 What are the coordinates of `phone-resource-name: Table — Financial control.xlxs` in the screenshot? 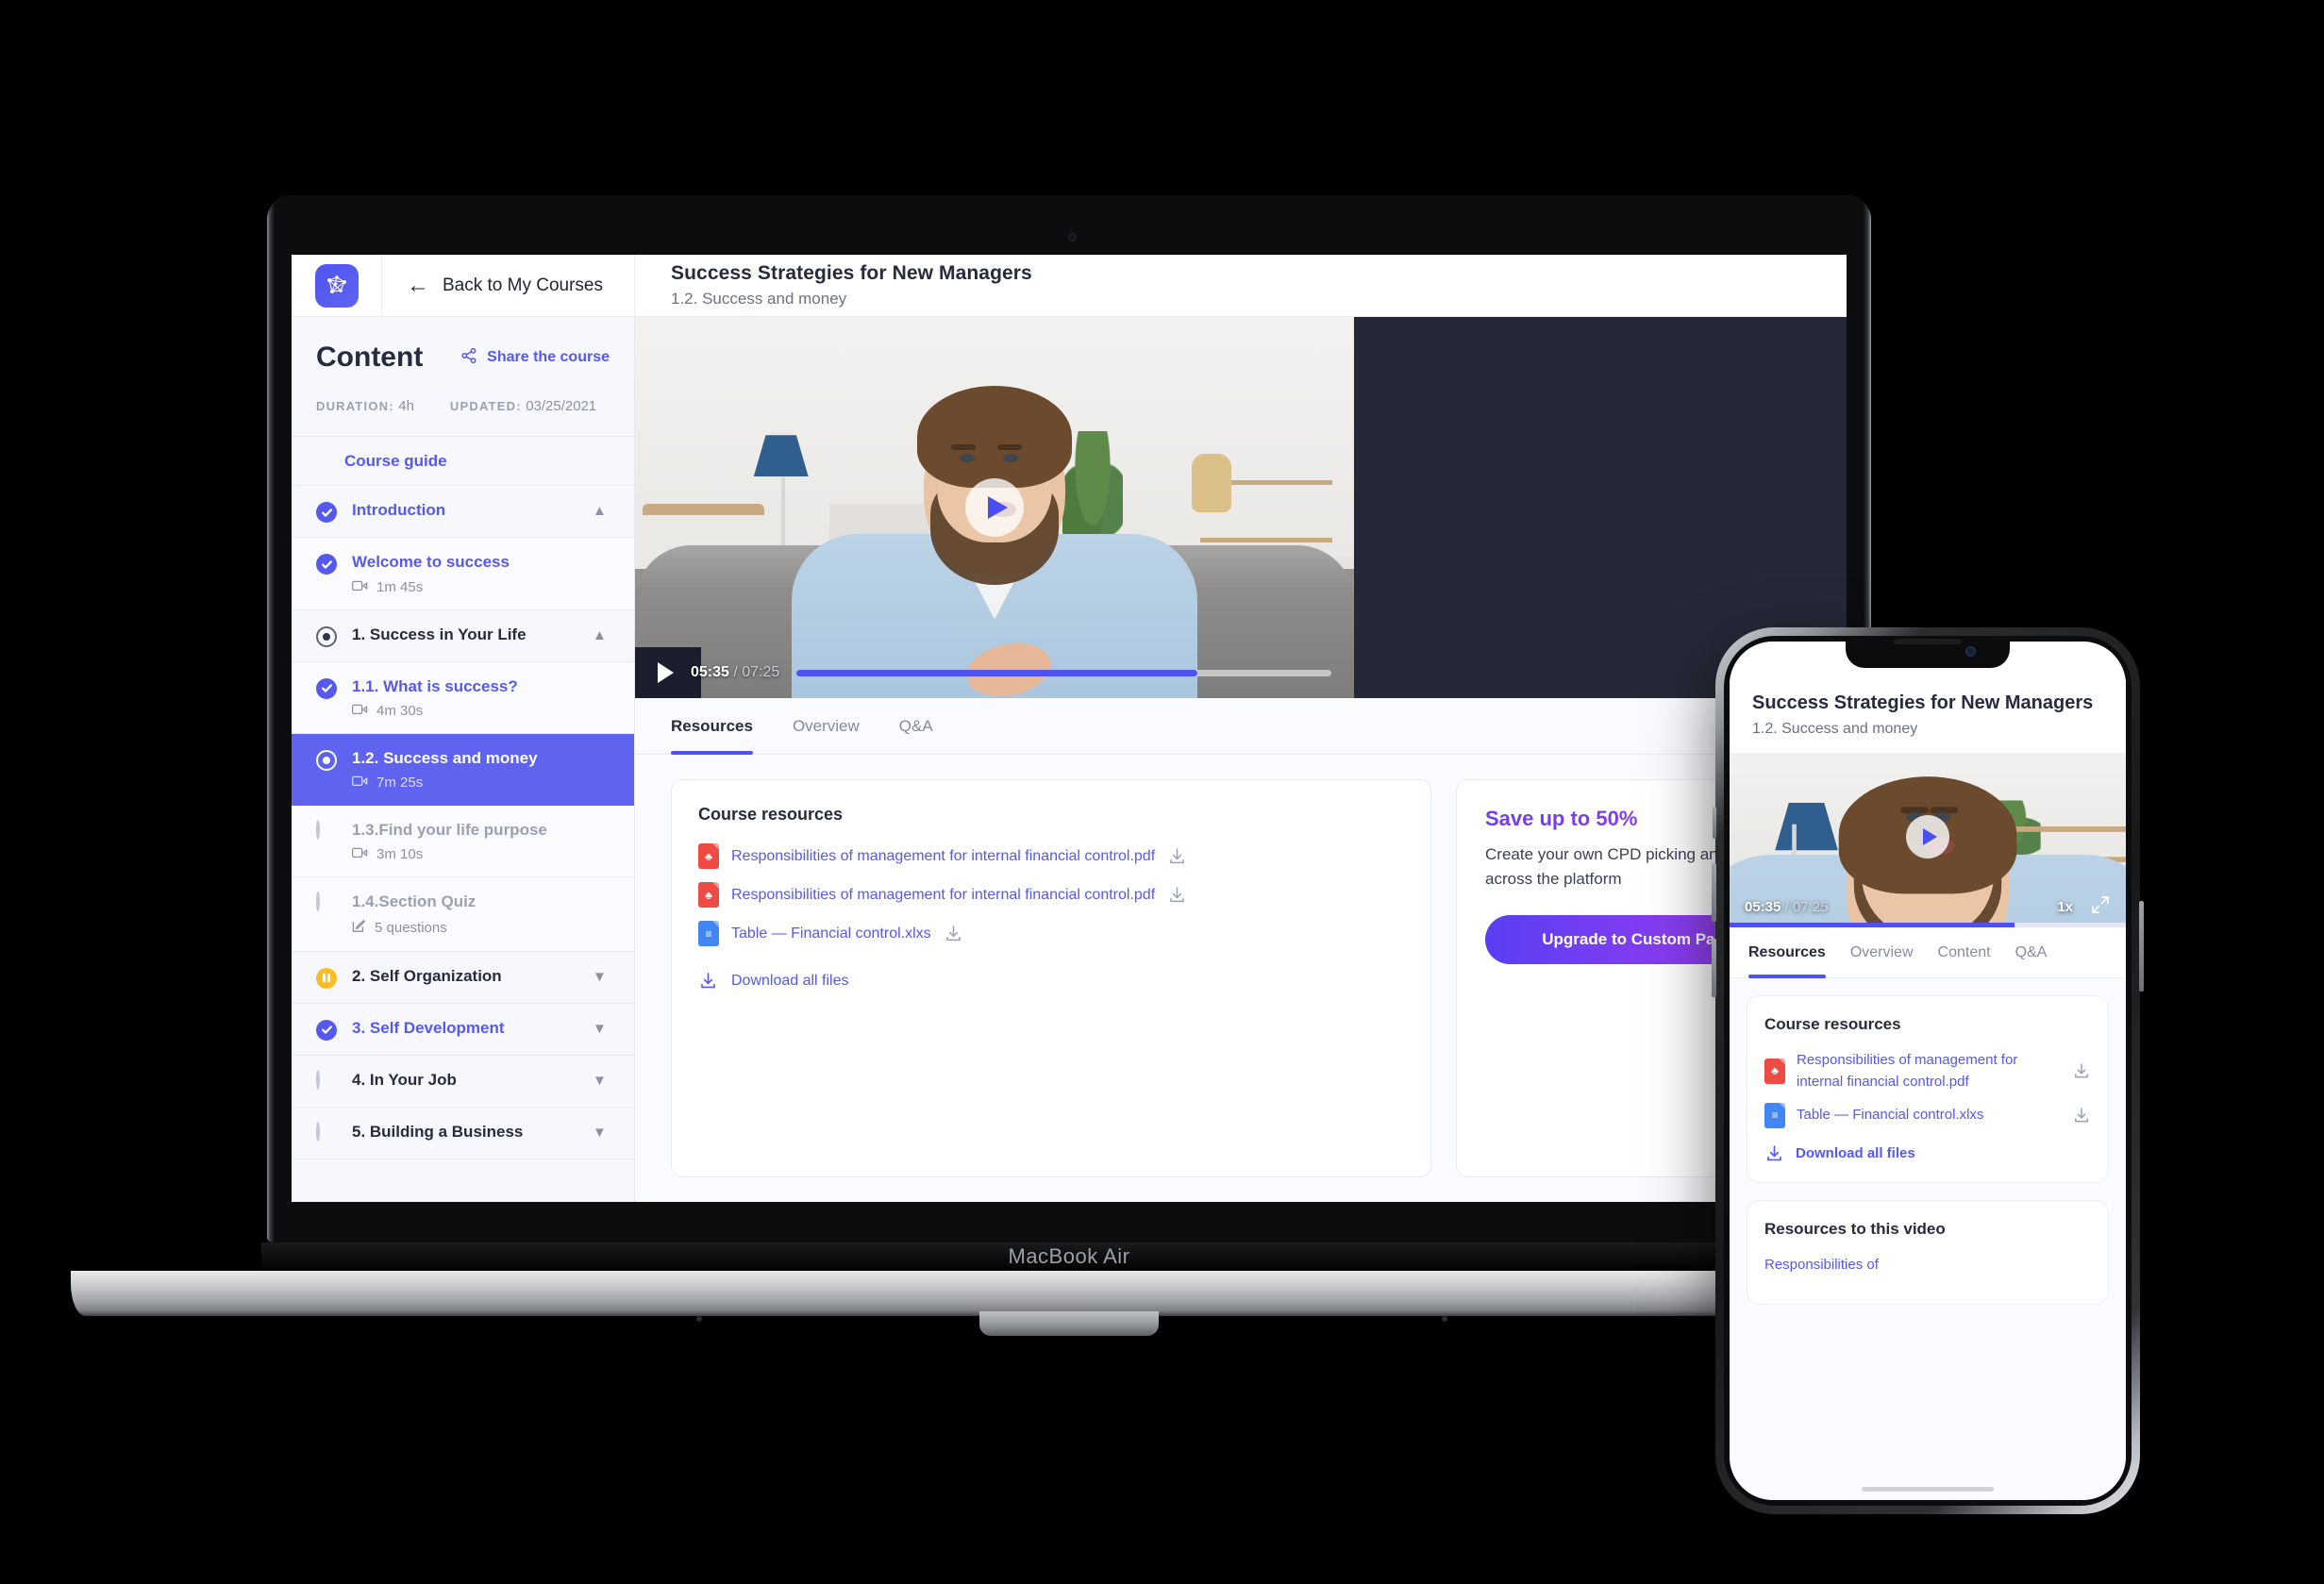 It's located at (1929, 1114).